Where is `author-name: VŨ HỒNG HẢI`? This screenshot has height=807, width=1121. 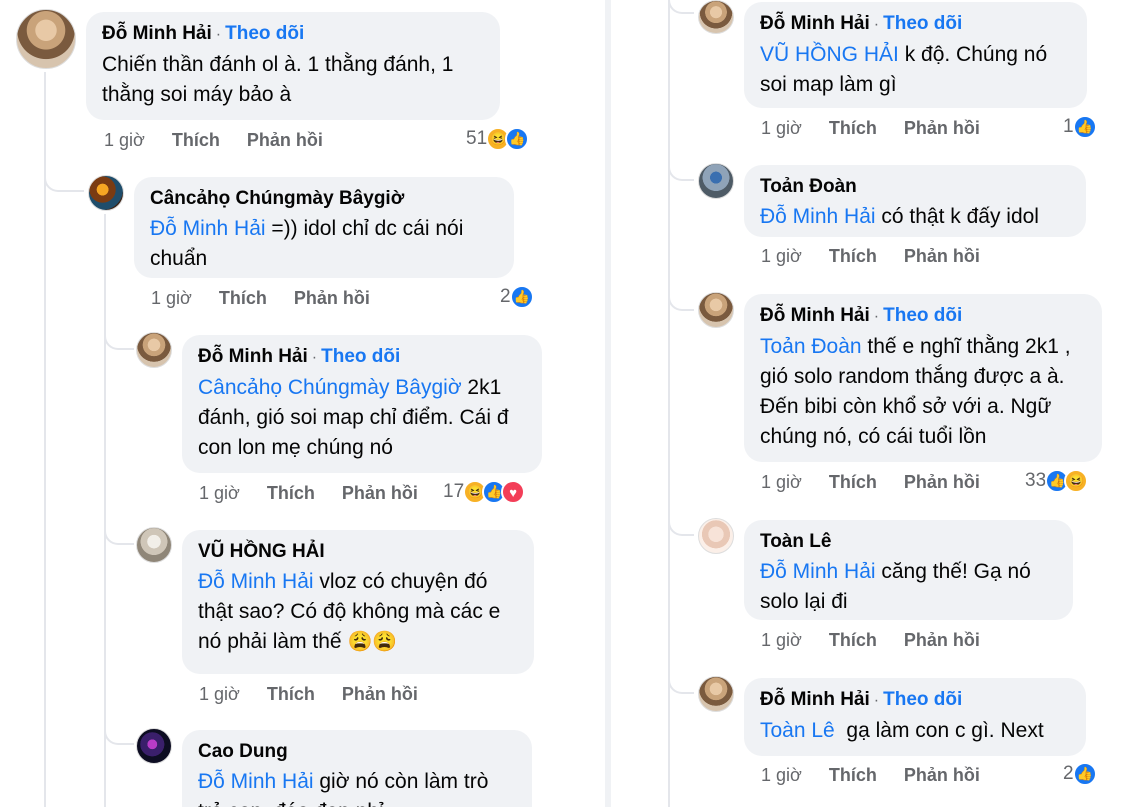 author-name: VŨ HỒNG HẢI is located at coordinates (358, 552).